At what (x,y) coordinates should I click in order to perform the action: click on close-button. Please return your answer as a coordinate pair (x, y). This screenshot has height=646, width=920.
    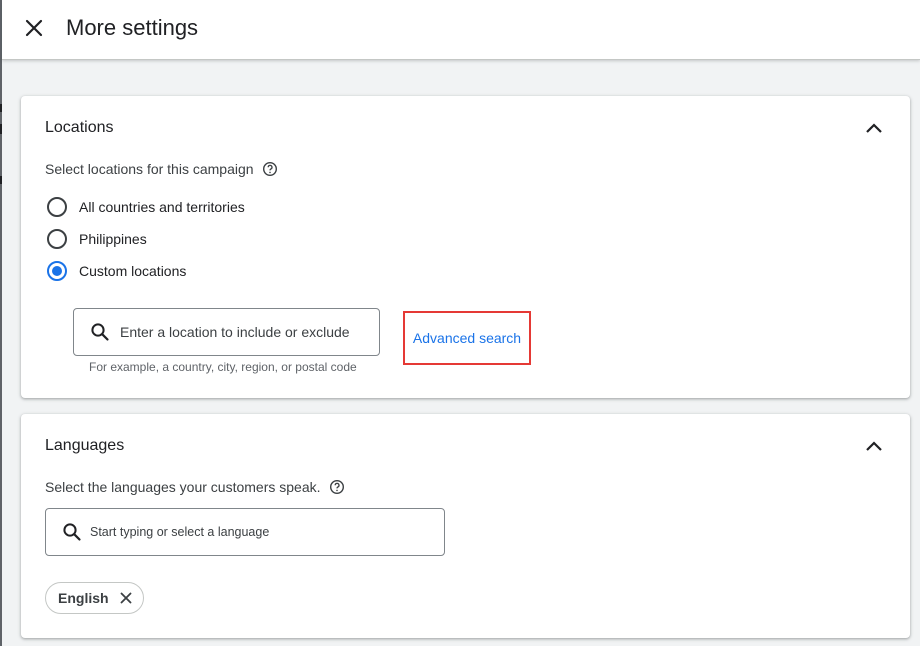
    Looking at the image, I should click on (34, 28).